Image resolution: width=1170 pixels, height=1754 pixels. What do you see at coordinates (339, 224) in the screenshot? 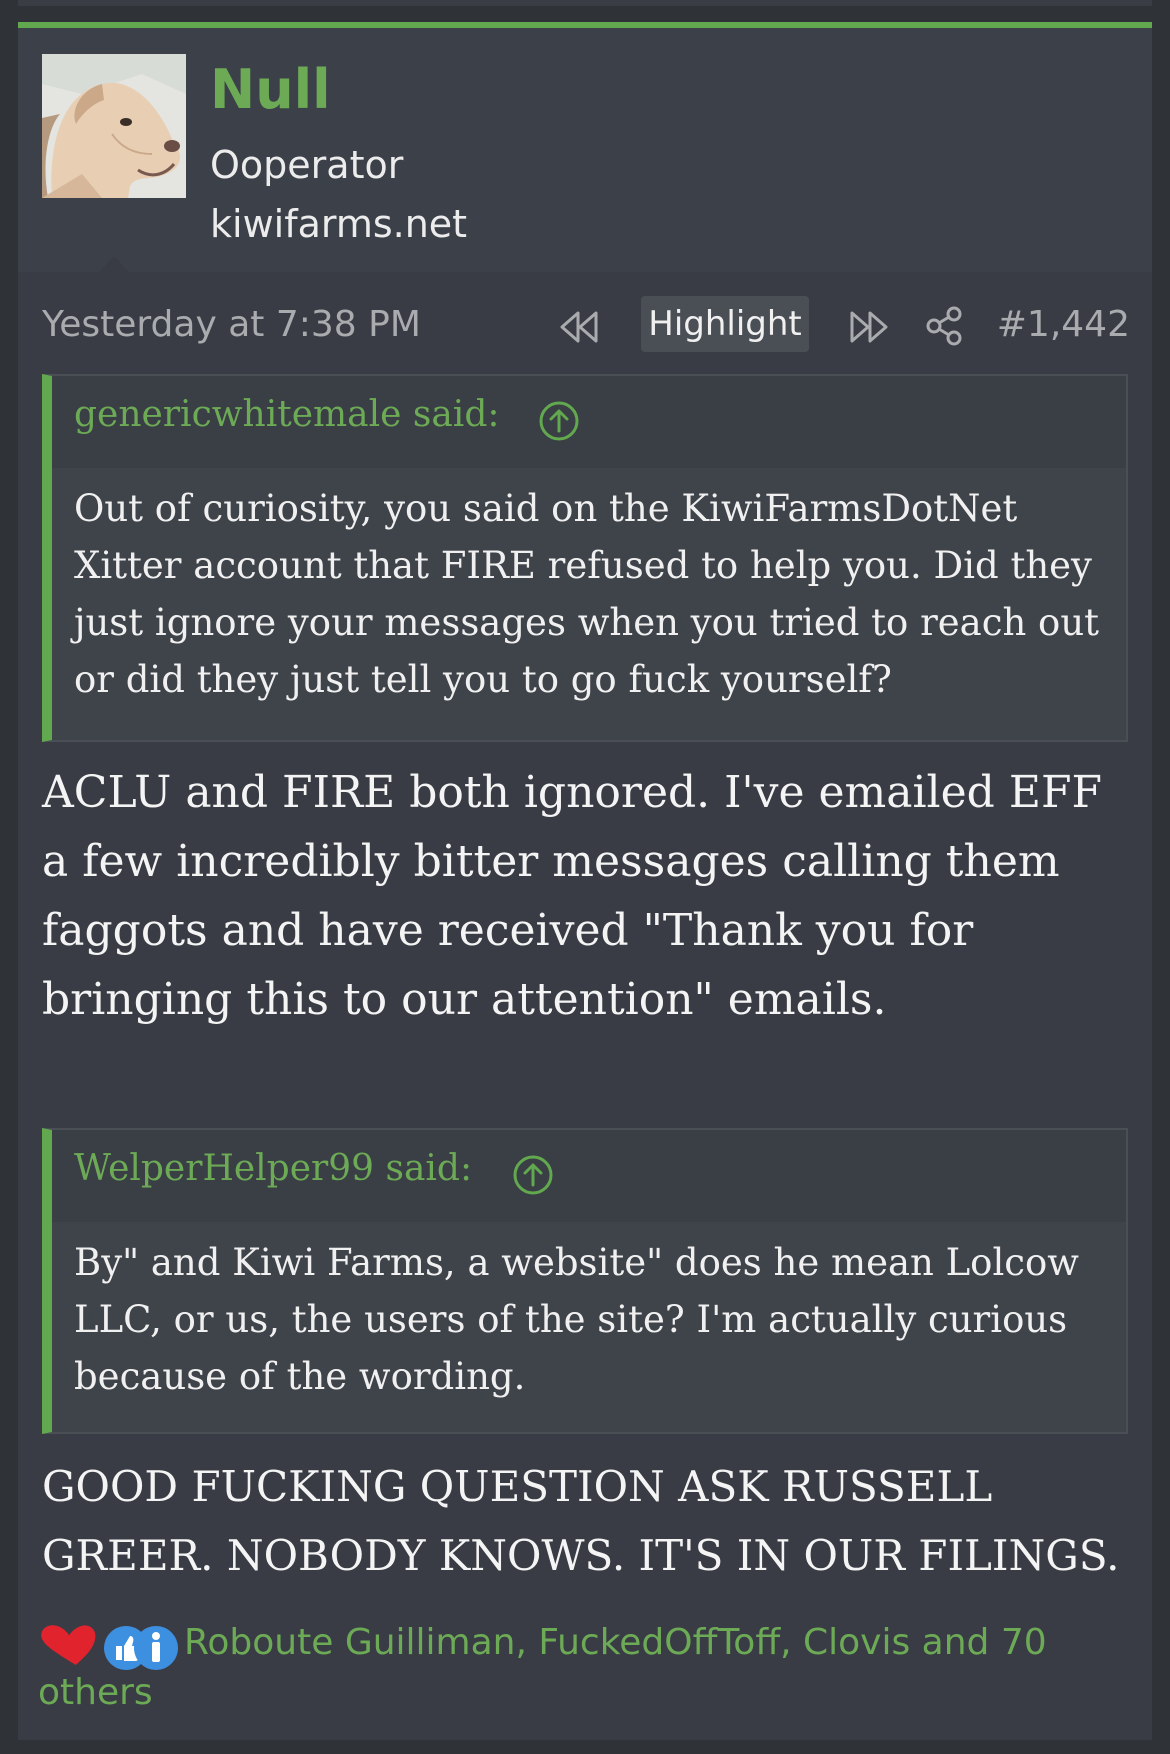
I see `user-banner: kiwifarms.net` at bounding box center [339, 224].